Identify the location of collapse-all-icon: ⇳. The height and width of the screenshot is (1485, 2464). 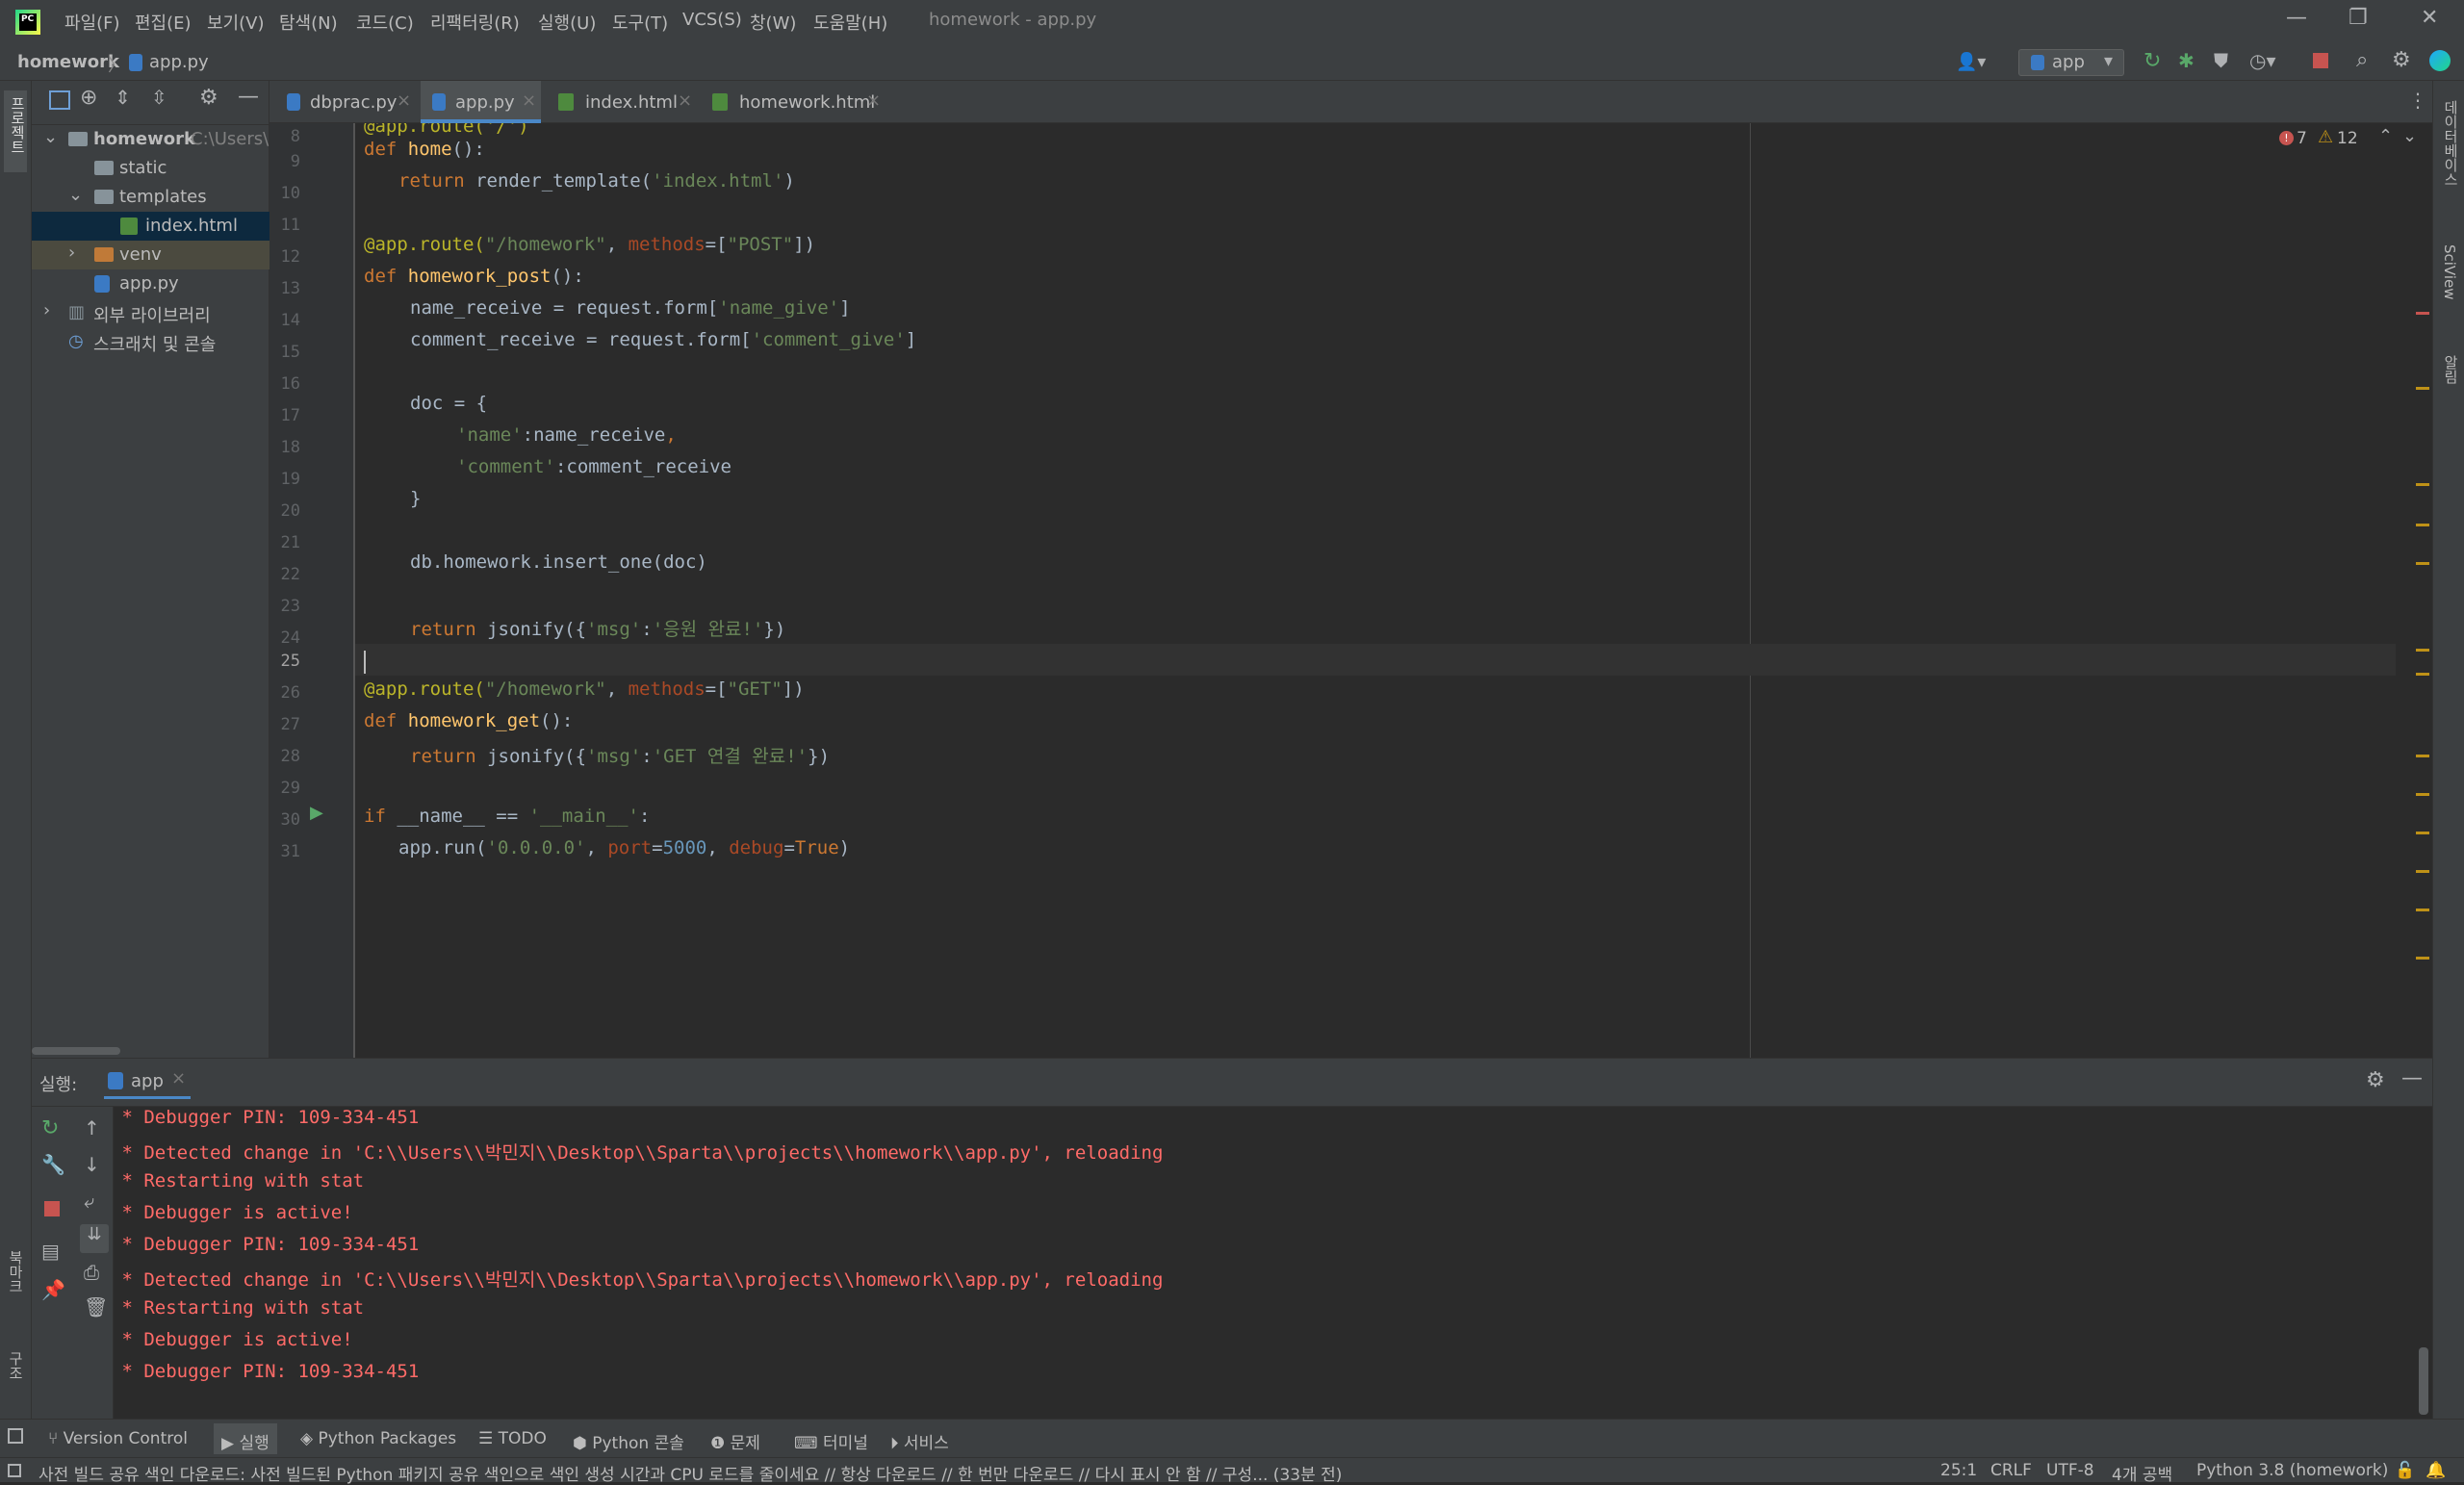
(159, 97).